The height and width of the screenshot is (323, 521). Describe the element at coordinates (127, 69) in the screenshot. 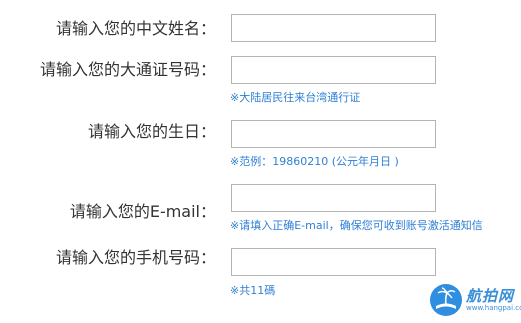

I see `permit-number-label: 请输入您的大通证号码：` at that location.